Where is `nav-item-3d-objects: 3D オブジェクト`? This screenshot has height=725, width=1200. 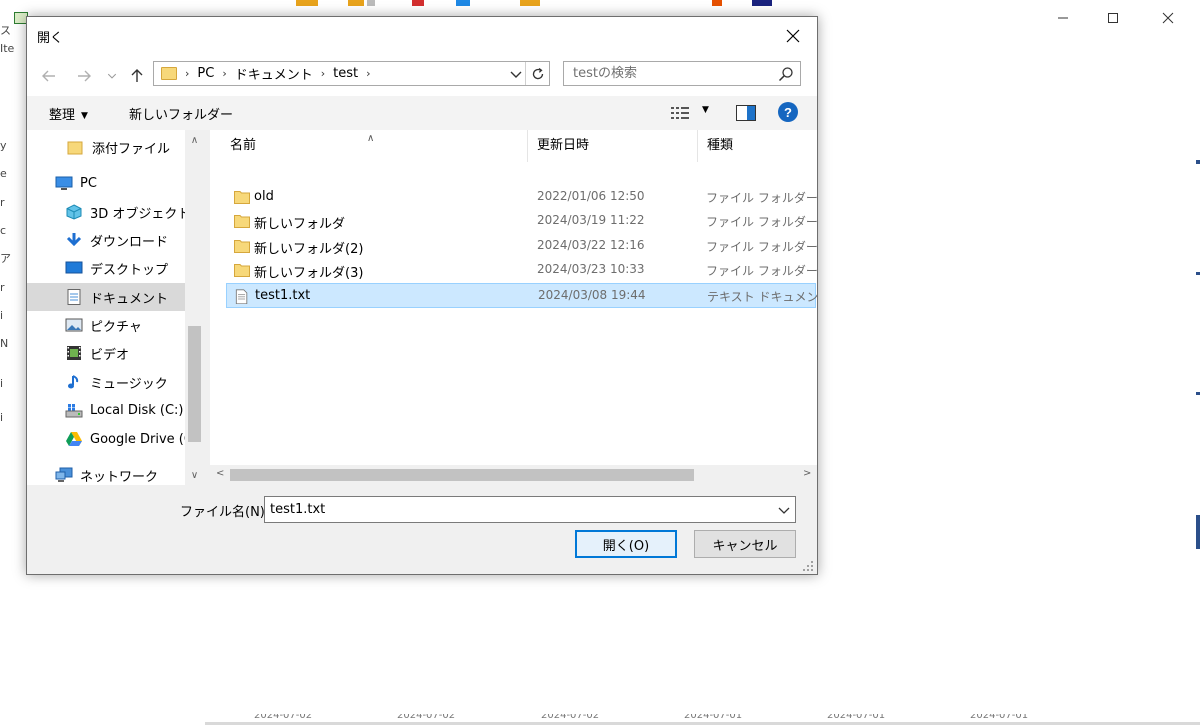
nav-item-3d-objects: 3D オブジェクト is located at coordinates (108, 212).